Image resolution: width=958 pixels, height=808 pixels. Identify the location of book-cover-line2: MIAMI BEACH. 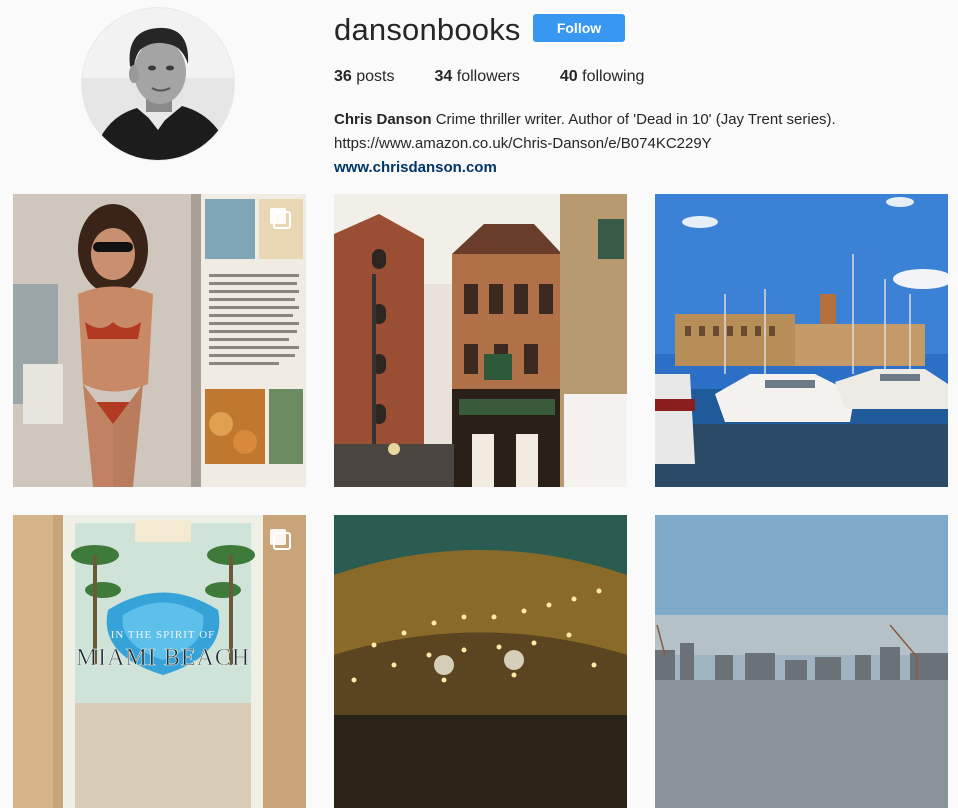
(163, 658).